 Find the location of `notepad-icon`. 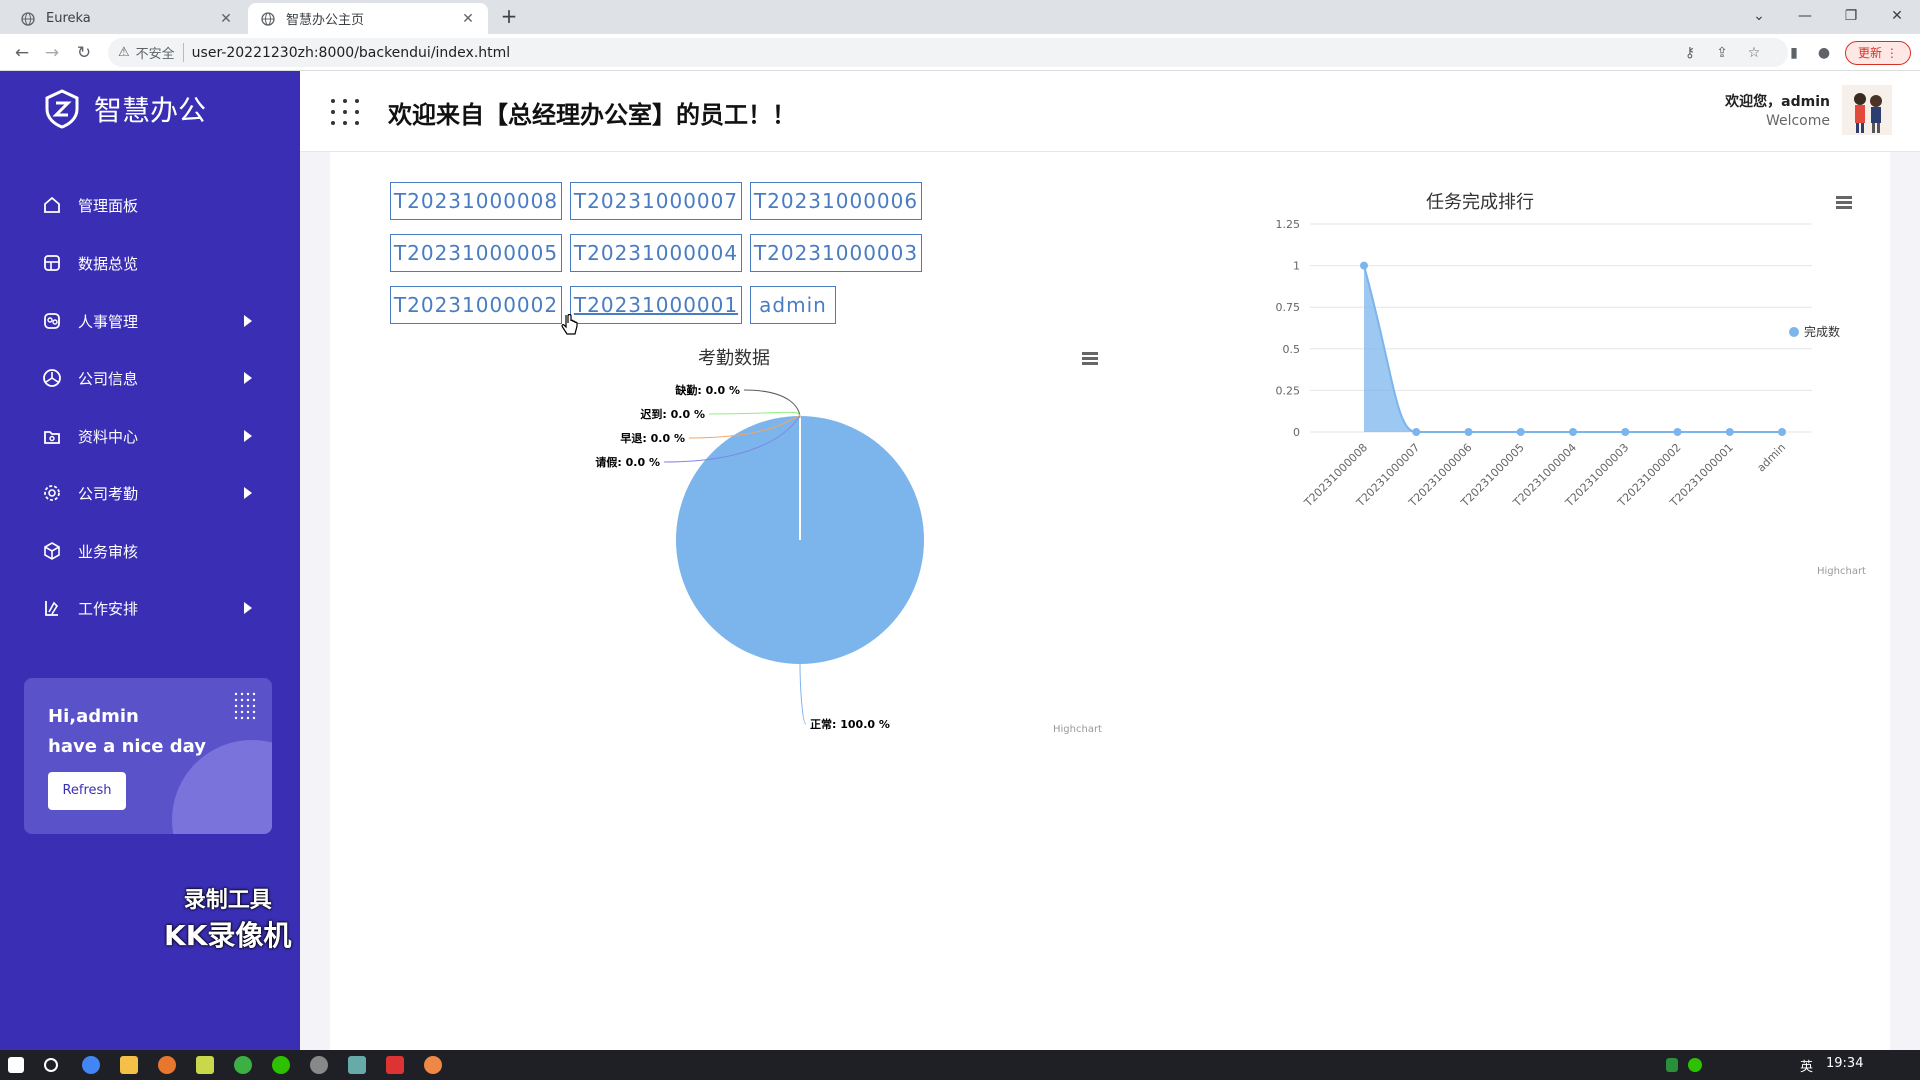

notepad-icon is located at coordinates (205, 1065).